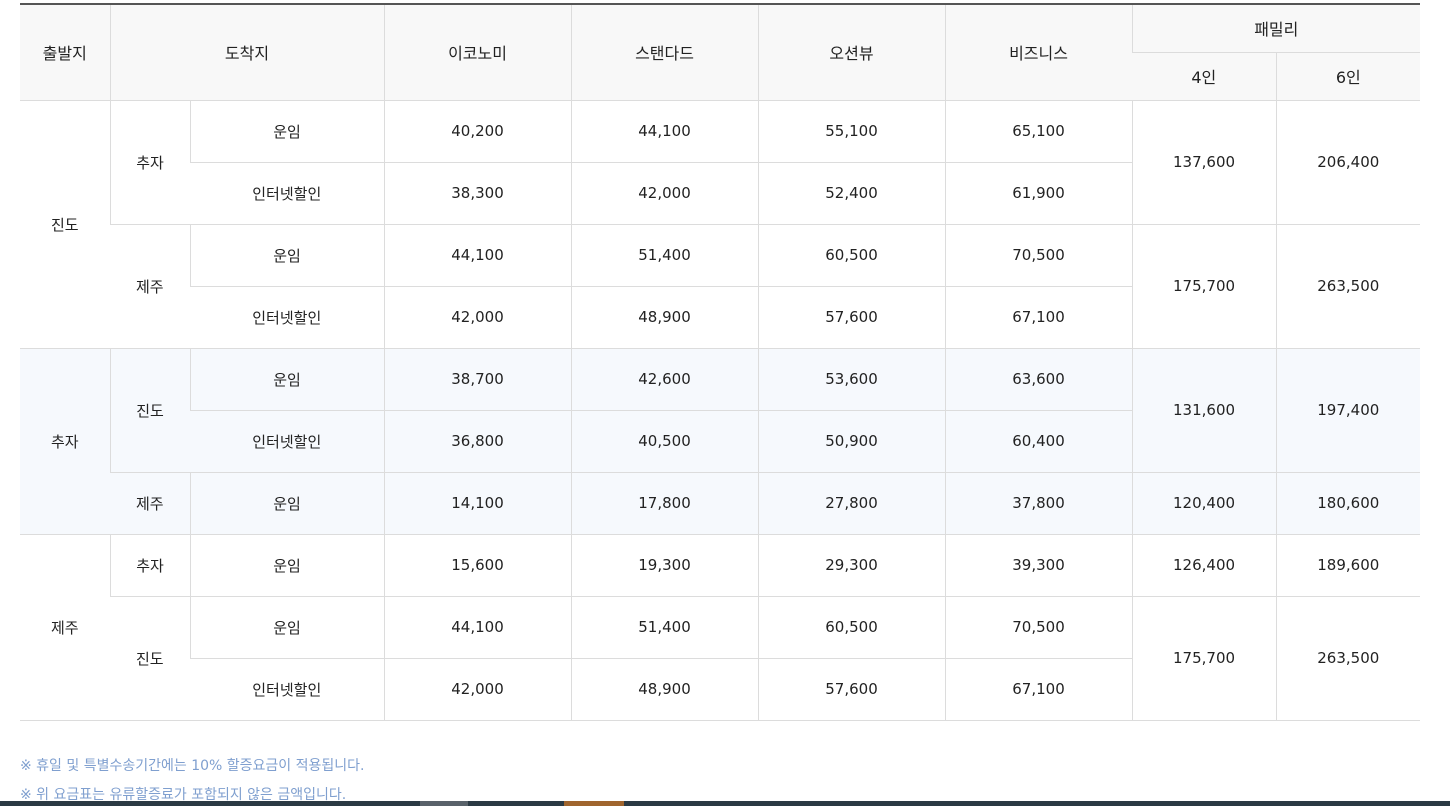  Describe the element at coordinates (851, 193) in the screenshot. I see `price-oceanview: 52,400` at that location.